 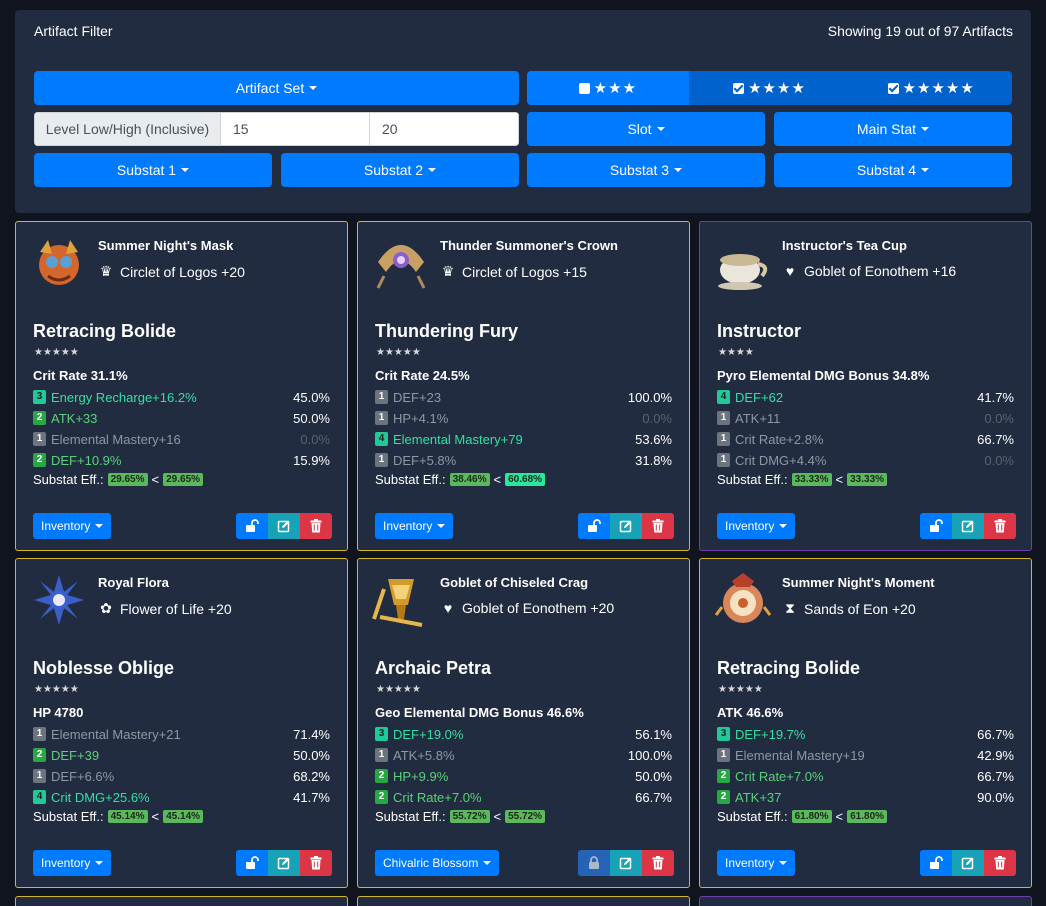 What do you see at coordinates (182, 271) in the screenshot?
I see `artifact-slot-text: Circlet of Logos +20` at bounding box center [182, 271].